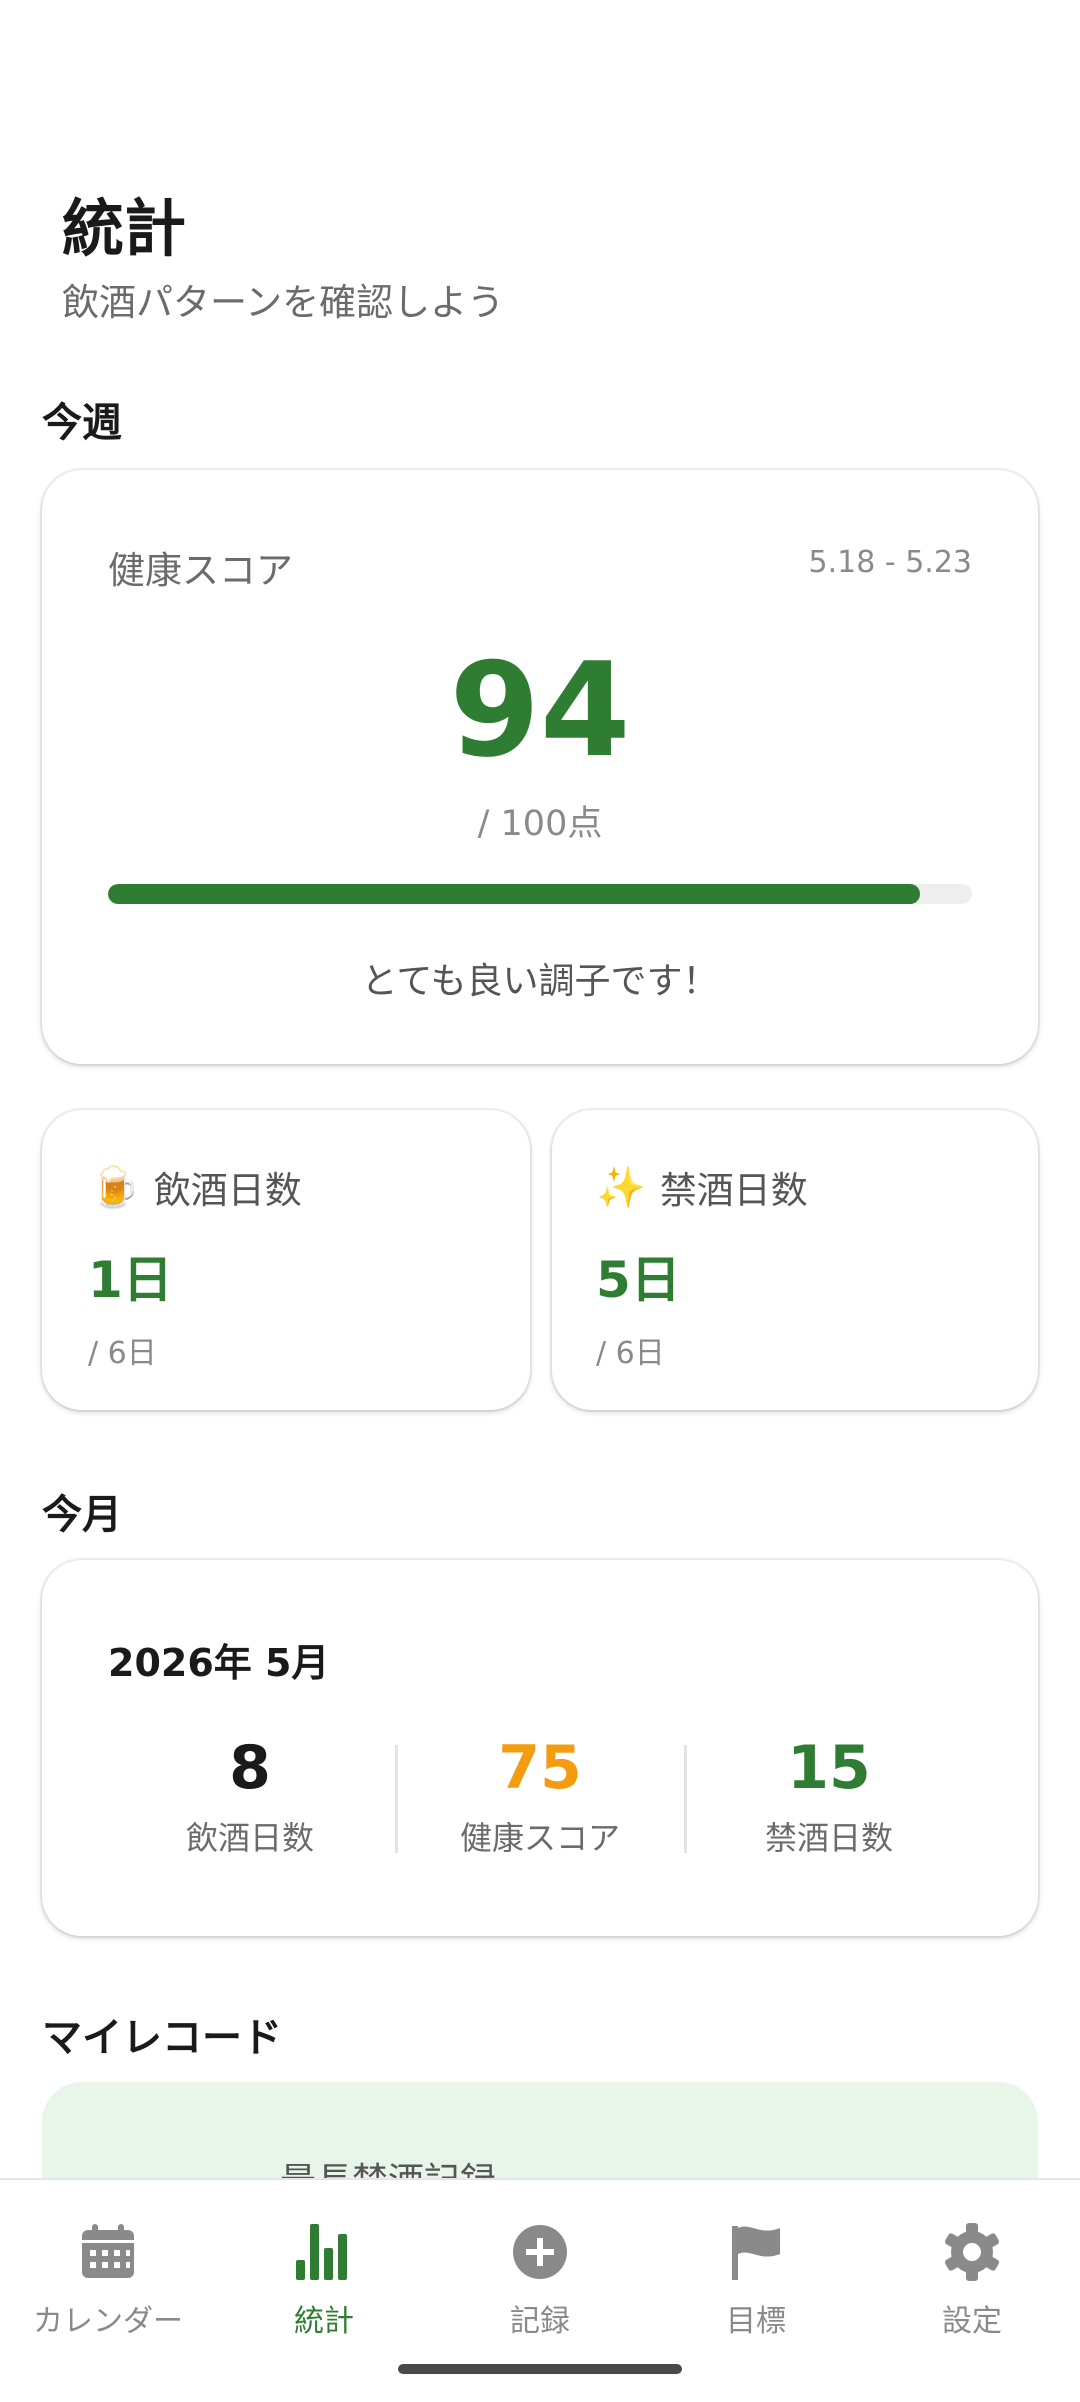 The height and width of the screenshot is (2402, 1080). What do you see at coordinates (756, 2321) in the screenshot?
I see `nav-label-goals: 目標` at bounding box center [756, 2321].